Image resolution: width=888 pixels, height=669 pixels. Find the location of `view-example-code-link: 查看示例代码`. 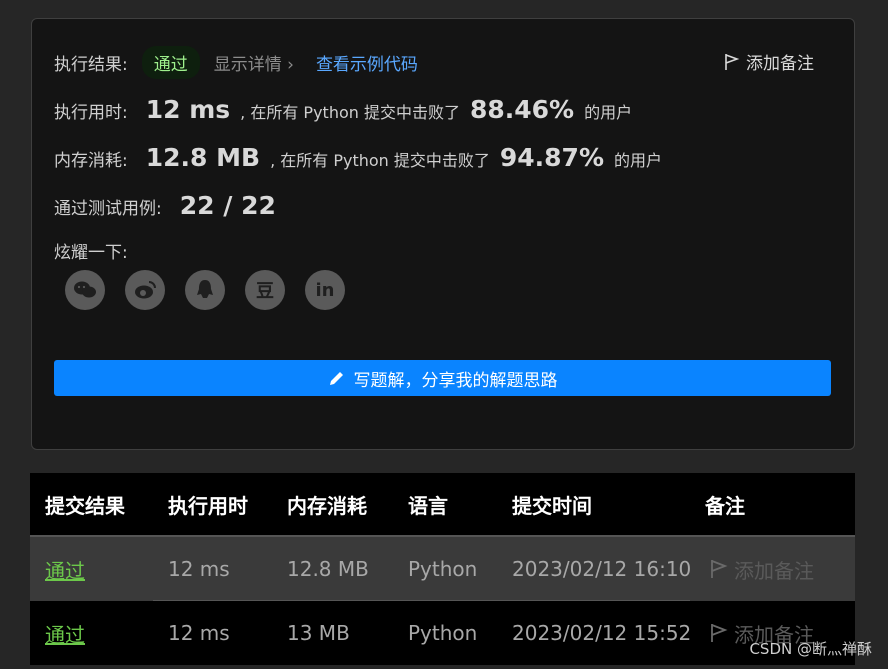

view-example-code-link: 查看示例代码 is located at coordinates (367, 62).